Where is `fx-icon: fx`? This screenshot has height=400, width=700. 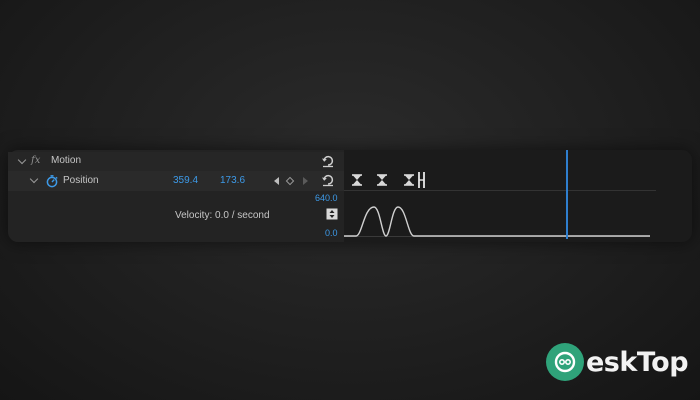 fx-icon: fx is located at coordinates (35, 161).